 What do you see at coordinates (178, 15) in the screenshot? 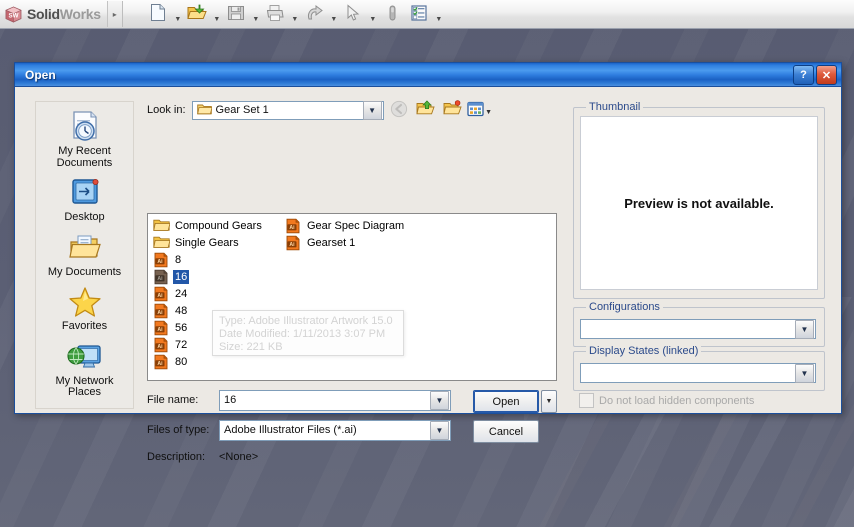
I see `new-document-dropdown-arrow: ▼` at bounding box center [178, 15].